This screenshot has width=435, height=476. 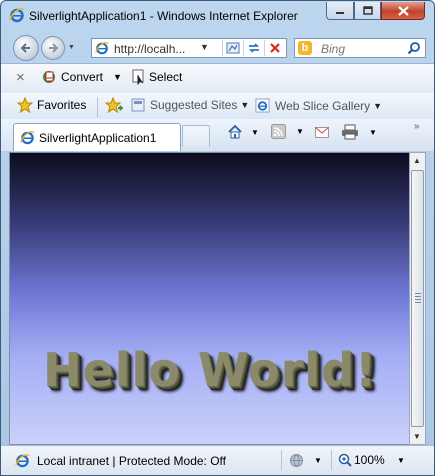 What do you see at coordinates (117, 77) in the screenshot?
I see `convert-dropdown-icon: ▼` at bounding box center [117, 77].